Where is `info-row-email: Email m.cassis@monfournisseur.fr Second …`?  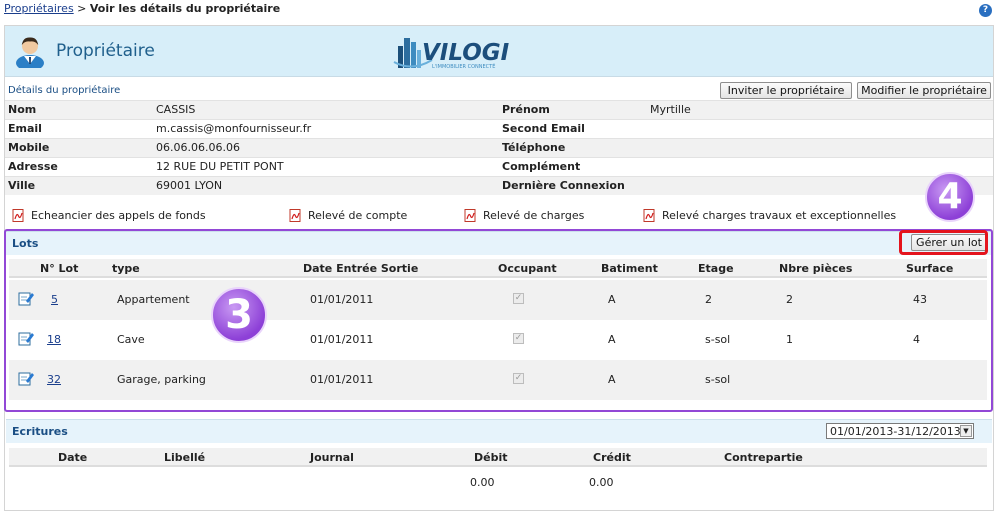 info-row-email: Email m.cassis@monfournisseur.fr Second … is located at coordinates (499, 128).